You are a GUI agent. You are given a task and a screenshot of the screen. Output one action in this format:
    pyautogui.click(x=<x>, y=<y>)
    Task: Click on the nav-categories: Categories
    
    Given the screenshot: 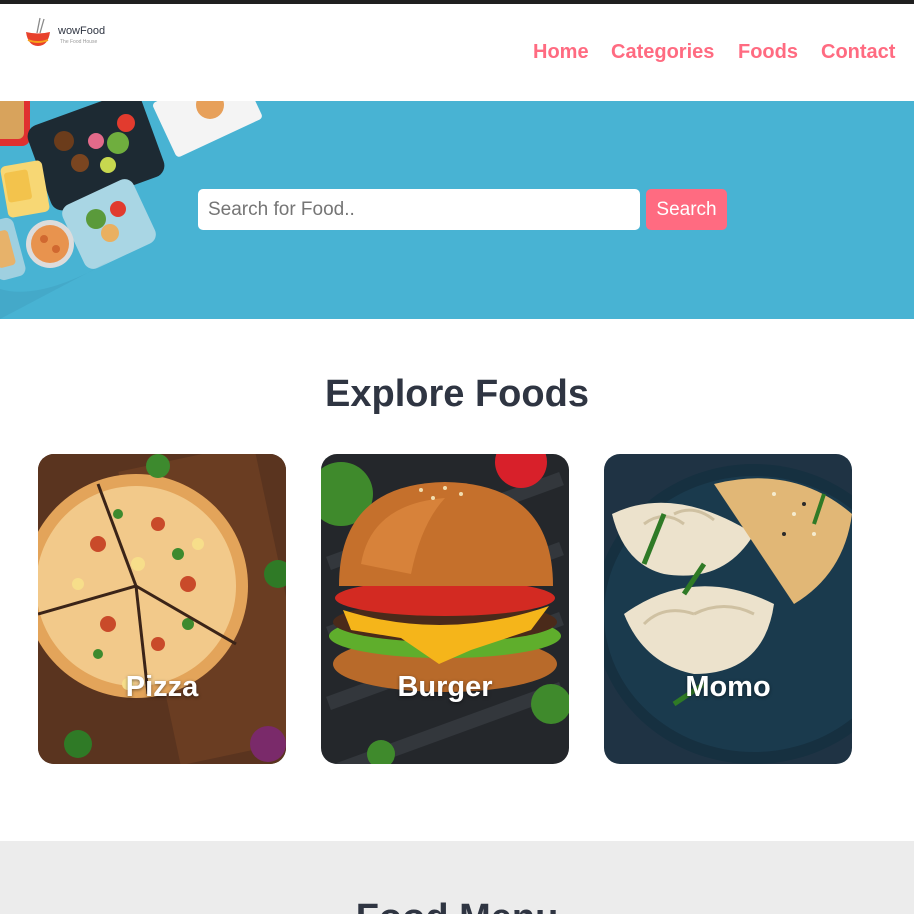 What is the action you would take?
    pyautogui.click(x=662, y=52)
    